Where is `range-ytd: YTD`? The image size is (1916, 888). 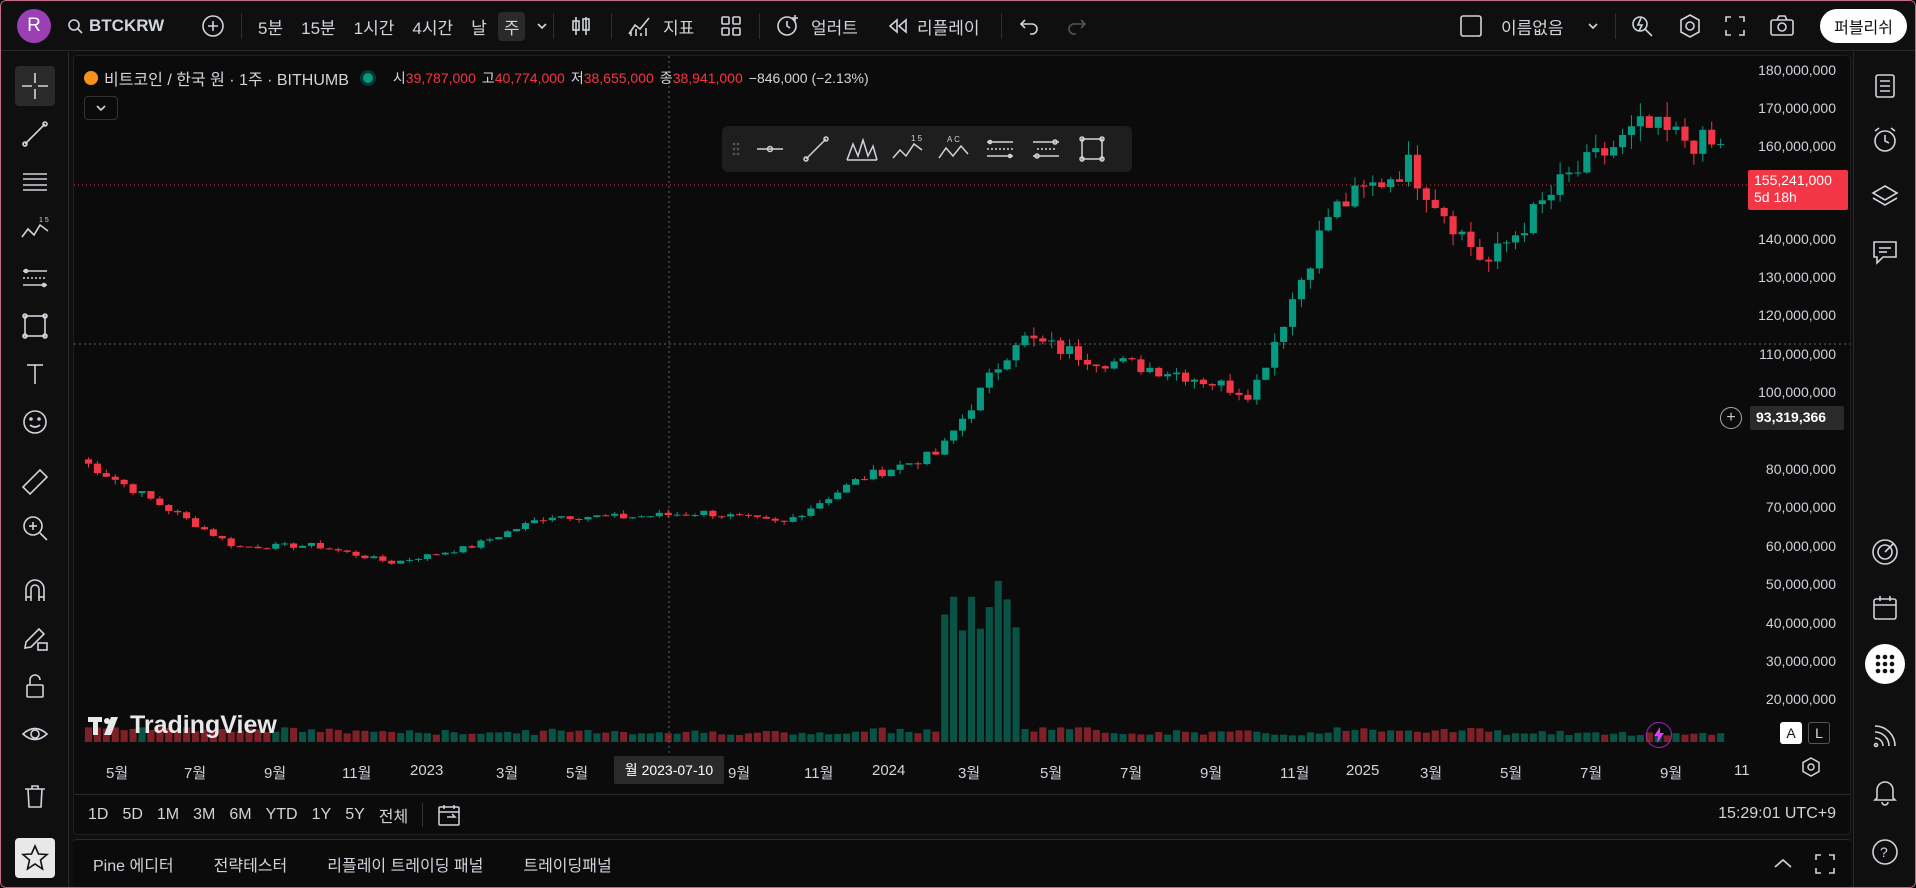 range-ytd: YTD is located at coordinates (282, 815).